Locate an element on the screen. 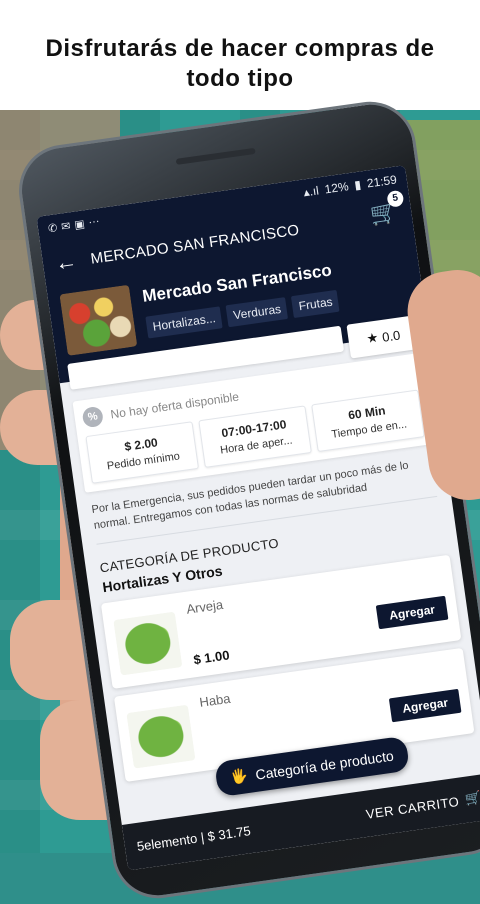 Image resolution: width=480 pixels, height=904 pixels. promo-line-2: todo tipo is located at coordinates (240, 78).